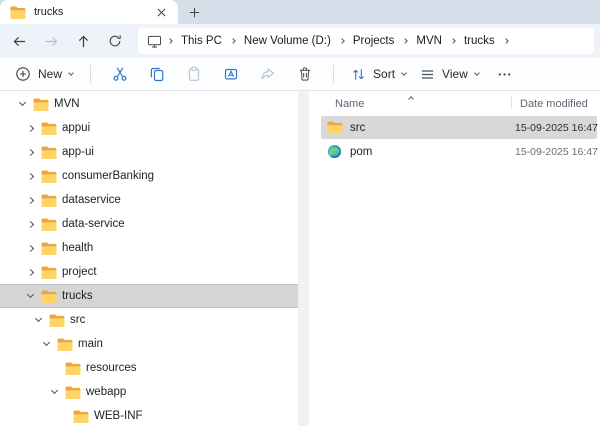 This screenshot has width=600, height=426. I want to click on copy-button, so click(156, 74).